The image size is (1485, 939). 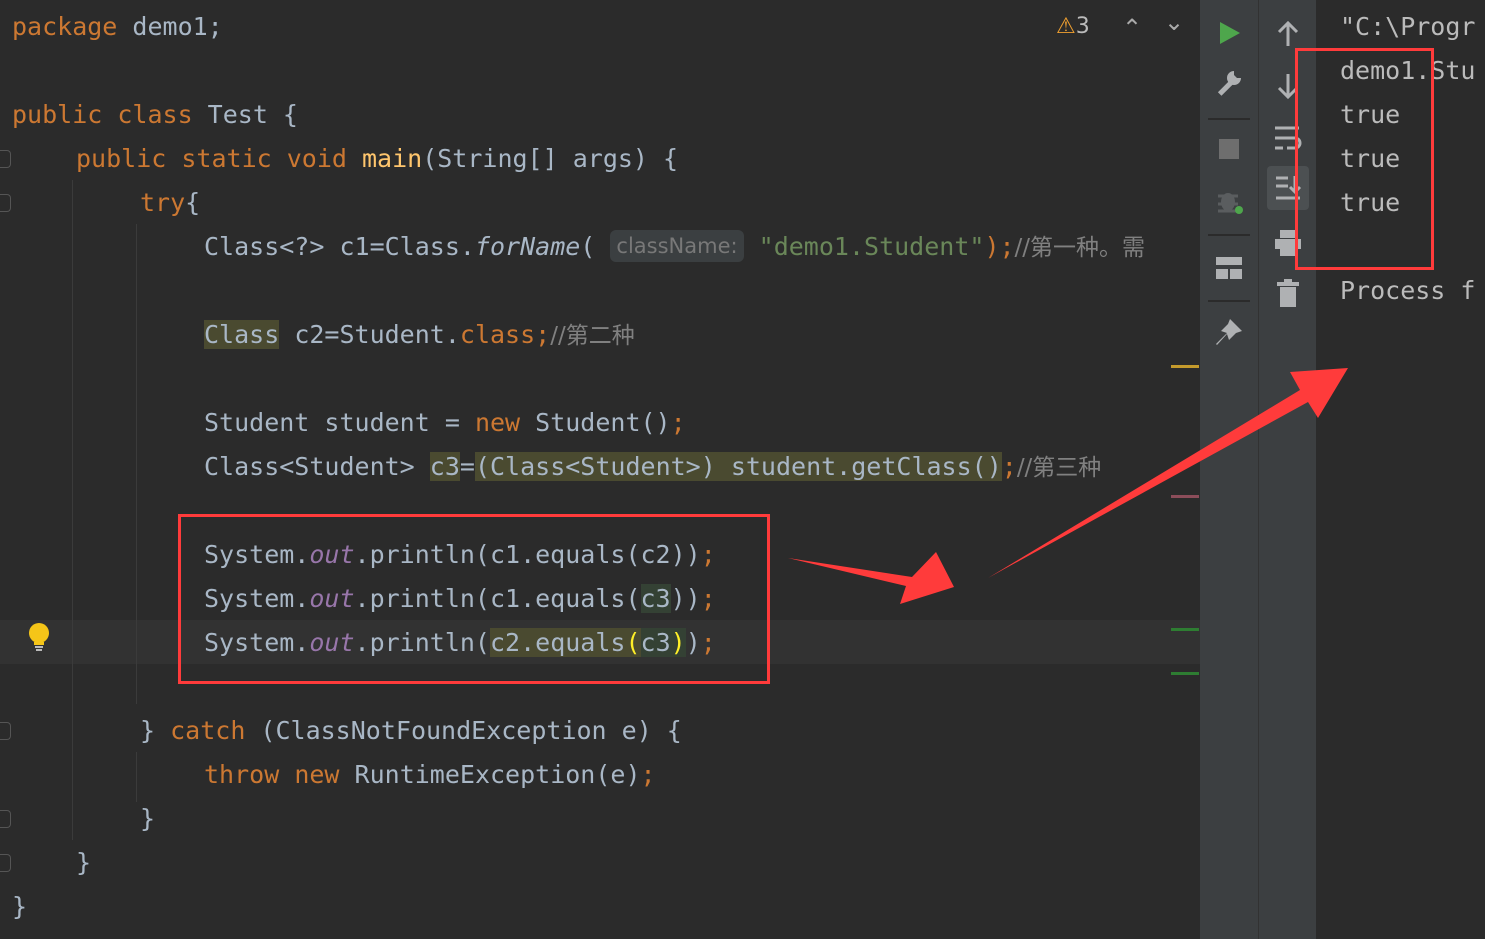 I want to click on annotation-box-code, so click(x=474, y=599).